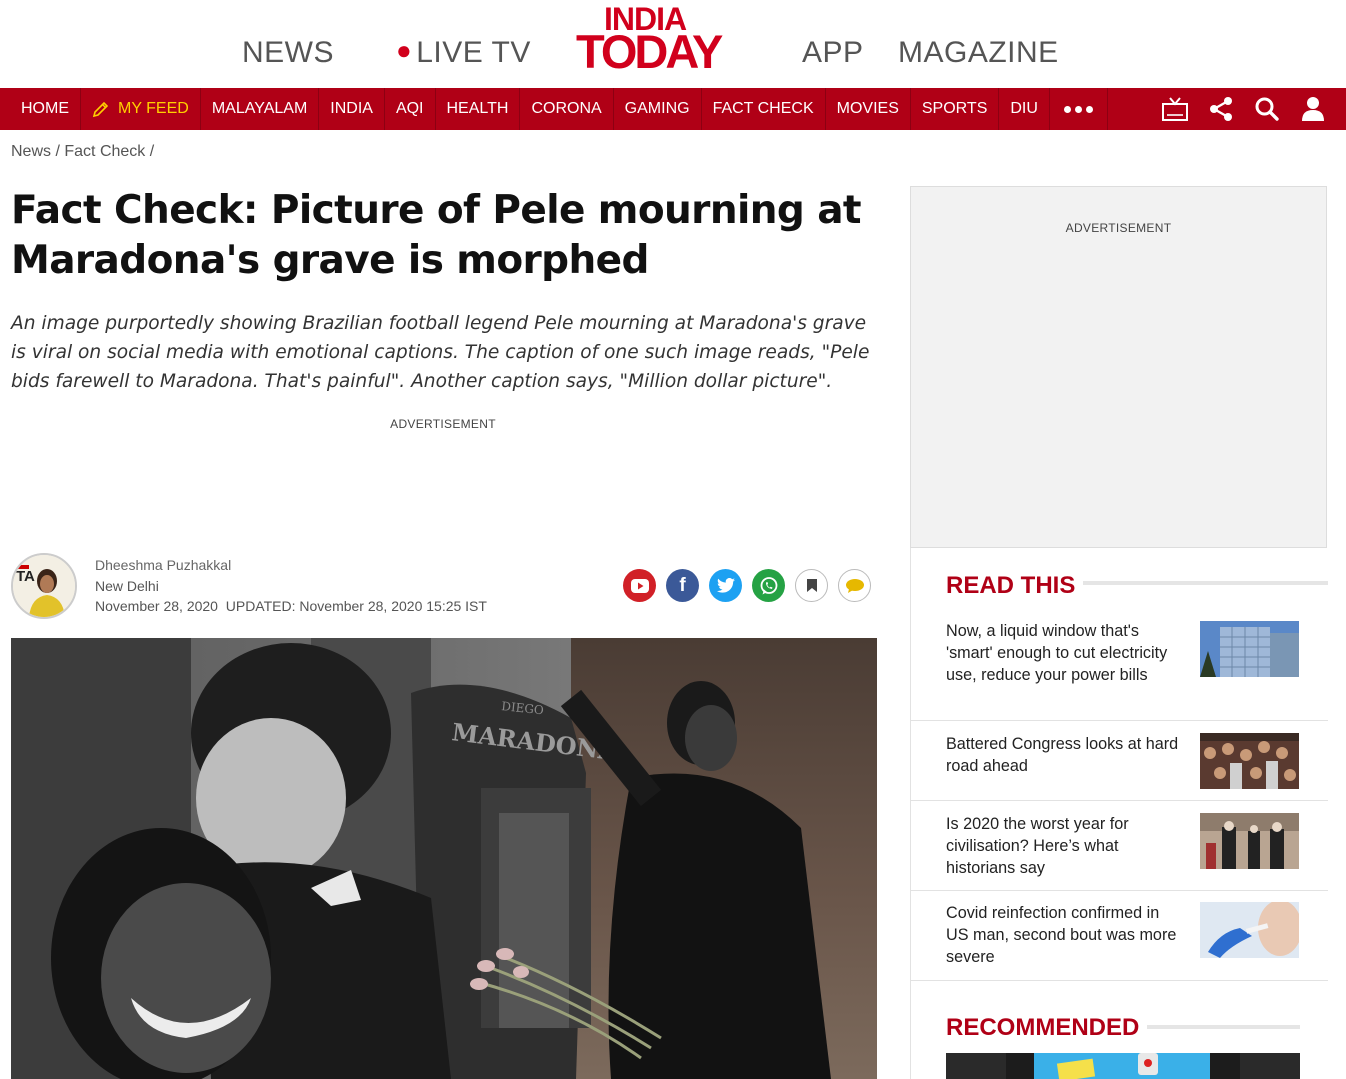  I want to click on nav-item-home: HOME, so click(40, 109).